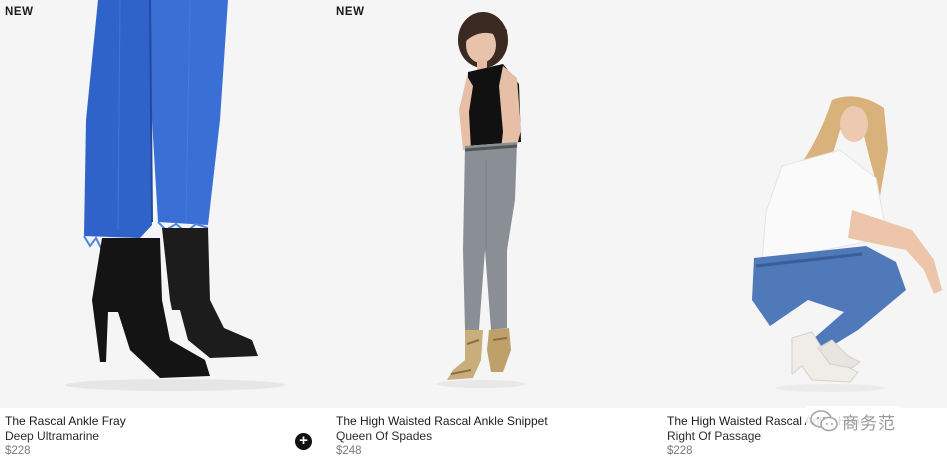  I want to click on product-price: $248, so click(349, 451).